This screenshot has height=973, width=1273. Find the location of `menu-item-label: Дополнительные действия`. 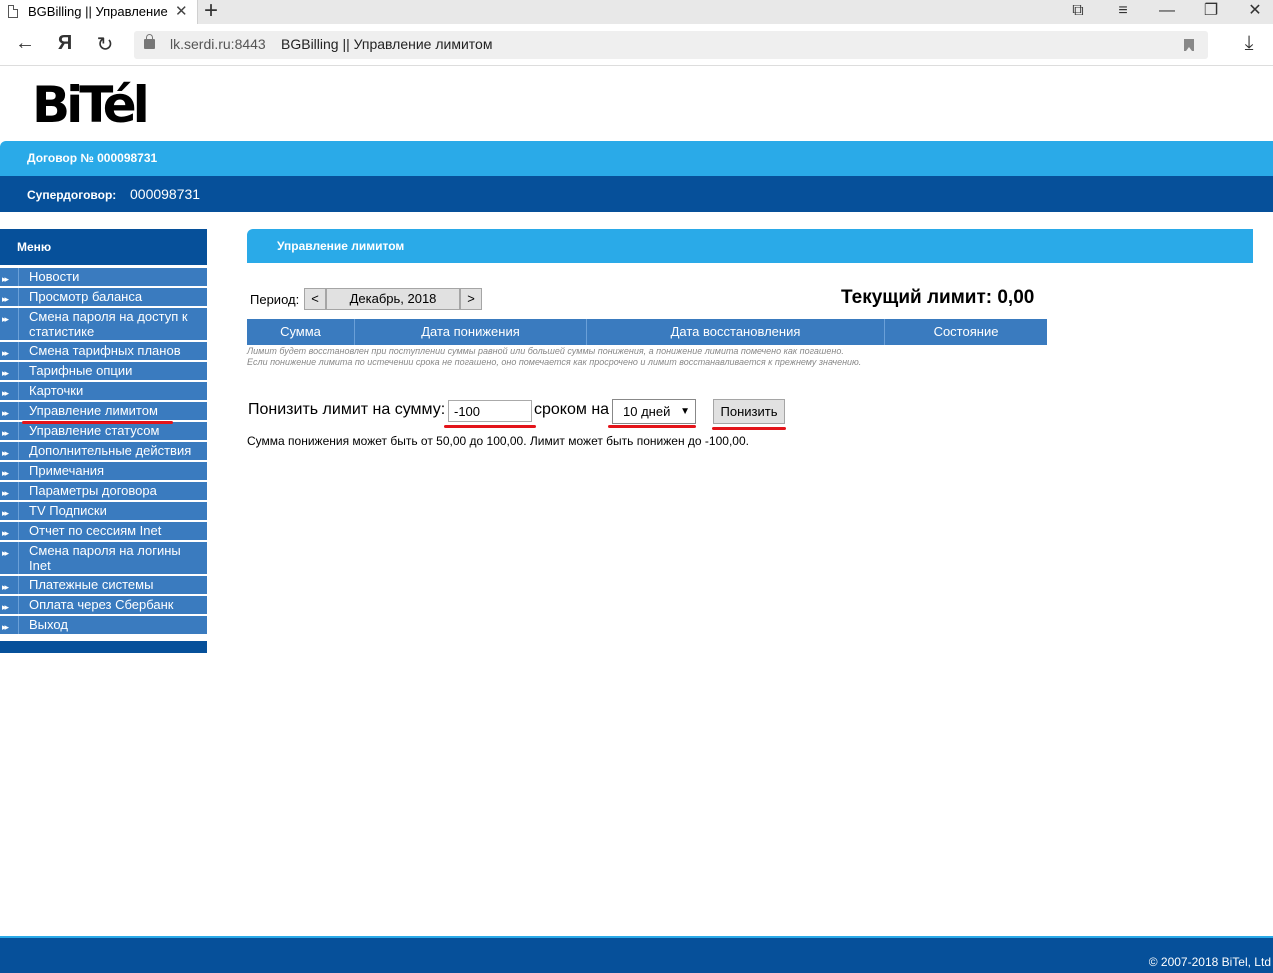

menu-item-label: Дополнительные действия is located at coordinates (112, 451).